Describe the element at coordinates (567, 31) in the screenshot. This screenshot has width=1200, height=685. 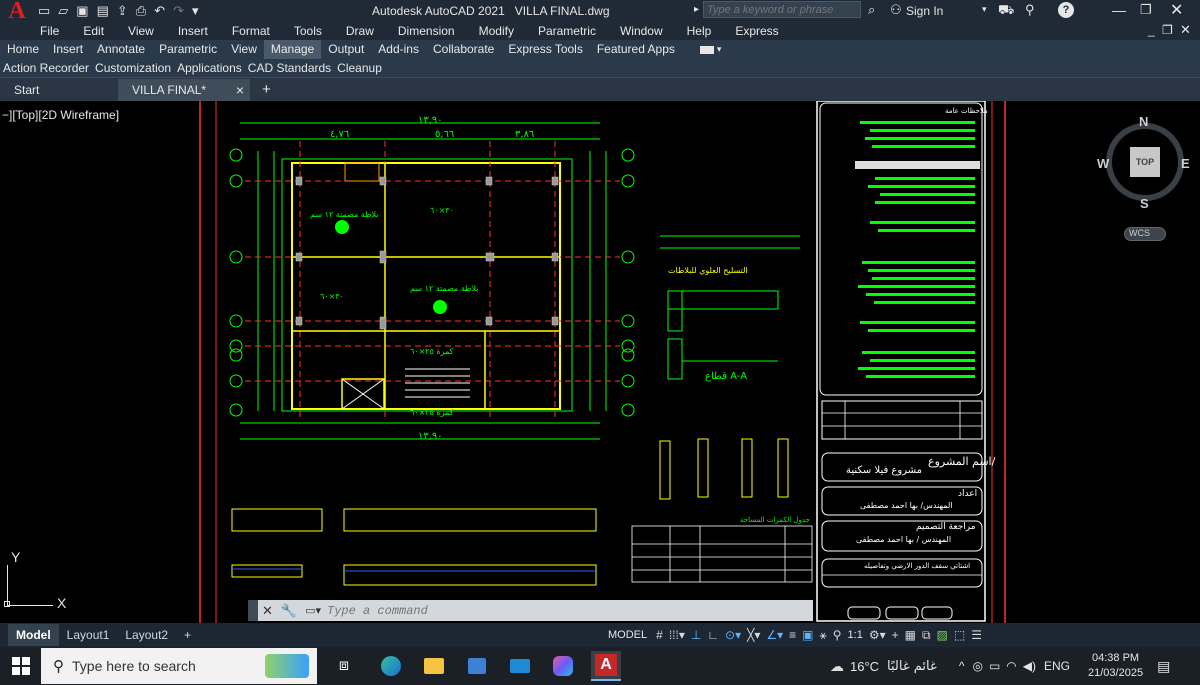
I see `menu-parametric: Parametric` at that location.